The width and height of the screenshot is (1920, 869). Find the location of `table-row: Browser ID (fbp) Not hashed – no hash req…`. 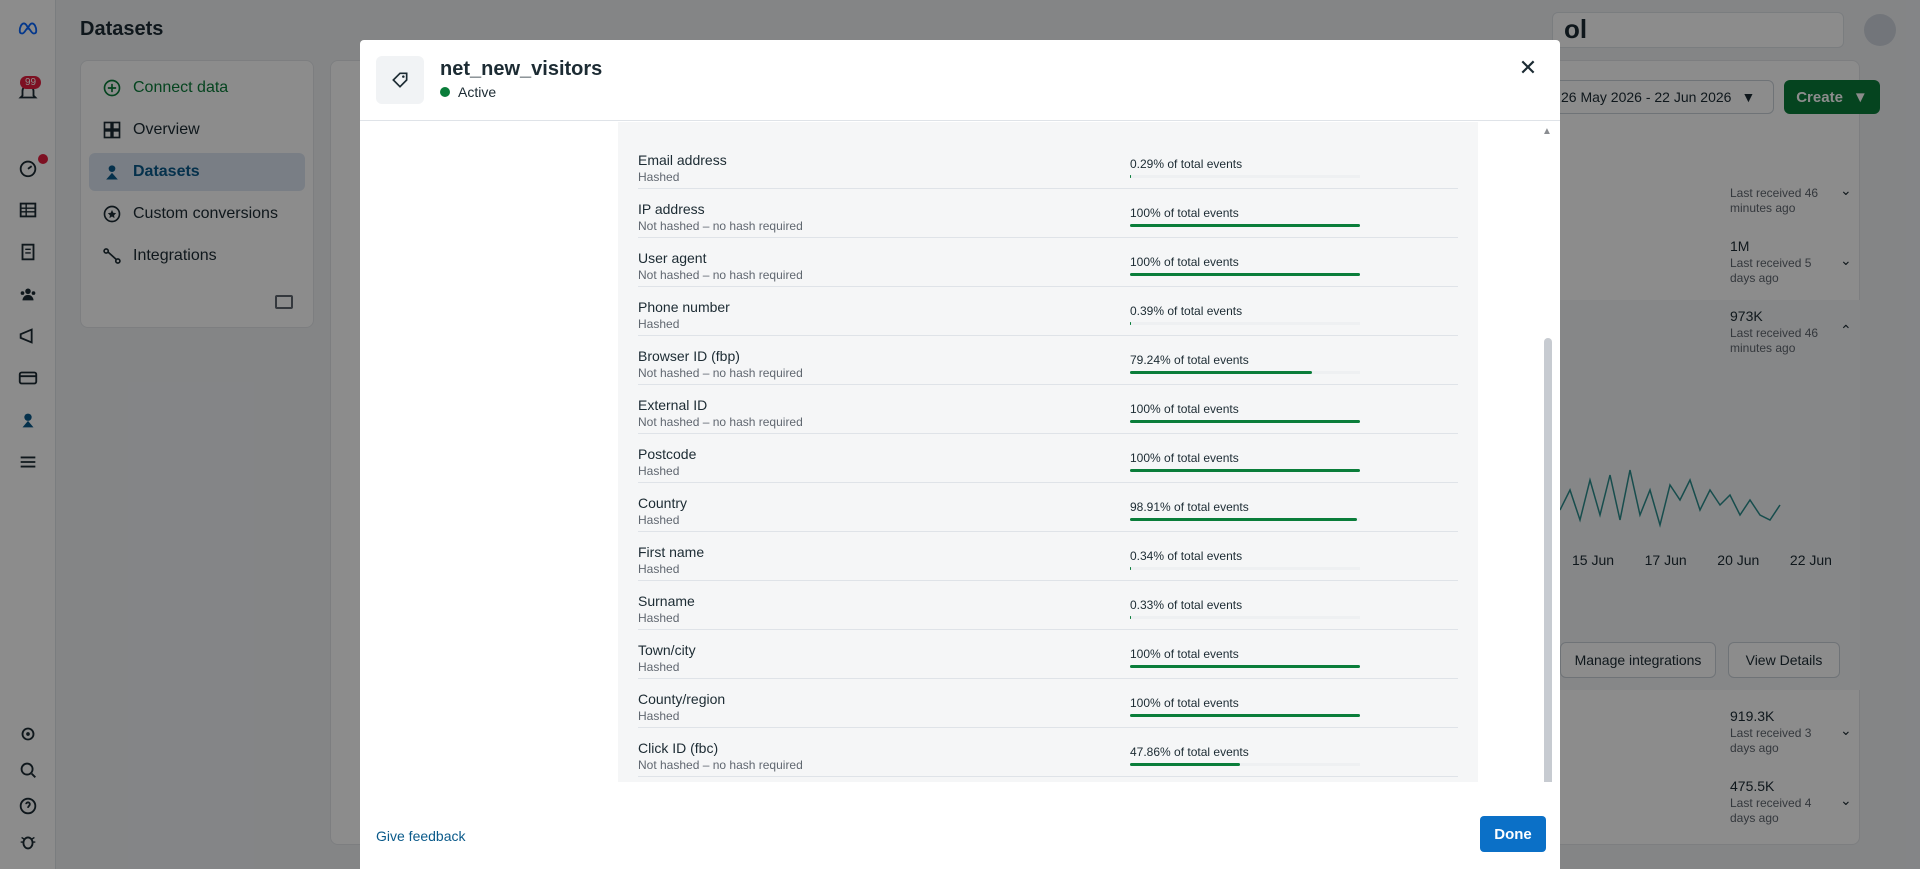

table-row: Browser ID (fbp) Not hashed – no hash req… is located at coordinates (1048, 360).